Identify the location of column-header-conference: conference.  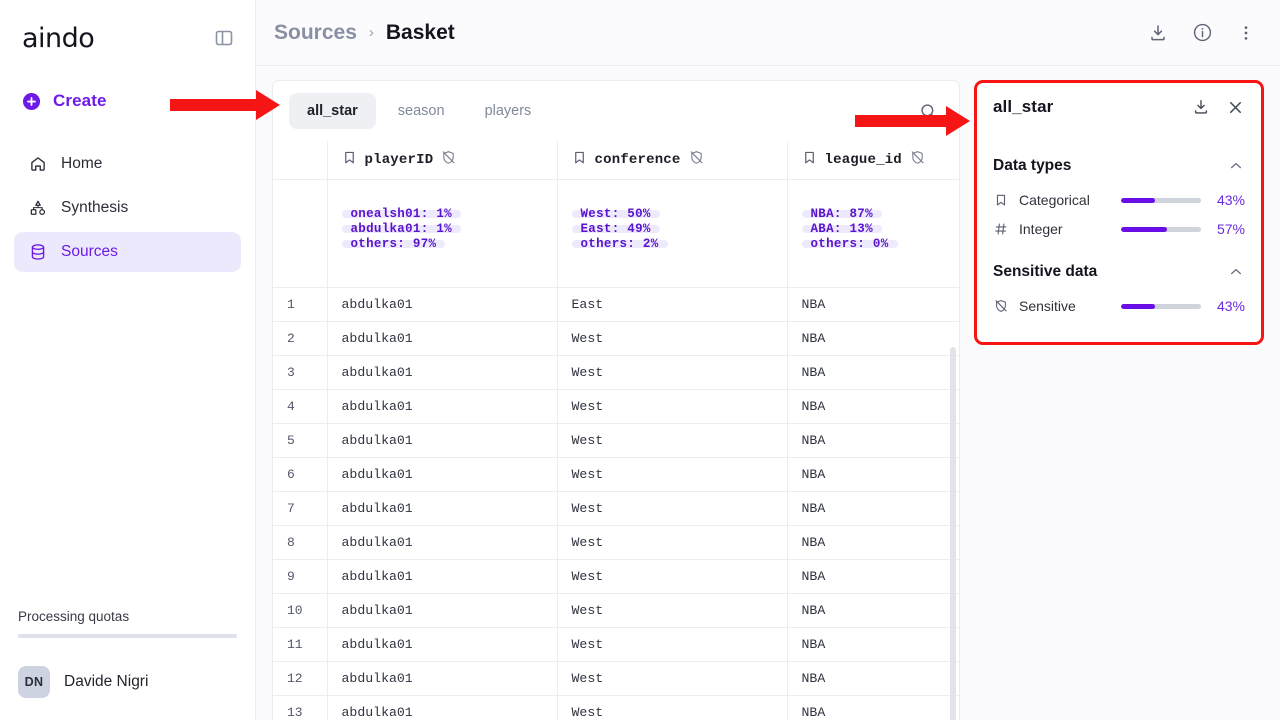
(672, 160).